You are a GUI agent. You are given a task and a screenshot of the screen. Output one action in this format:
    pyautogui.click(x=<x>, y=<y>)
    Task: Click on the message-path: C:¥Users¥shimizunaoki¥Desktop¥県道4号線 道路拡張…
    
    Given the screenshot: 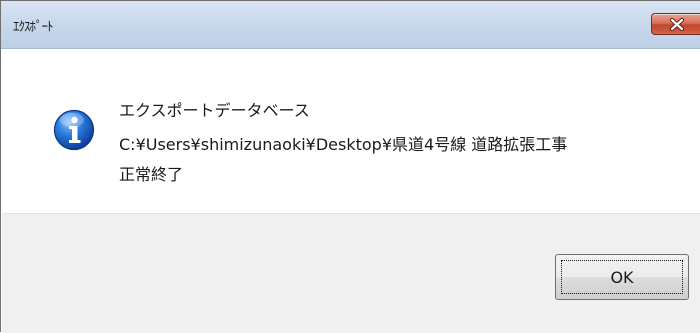 What is the action you would take?
    pyautogui.click(x=343, y=144)
    